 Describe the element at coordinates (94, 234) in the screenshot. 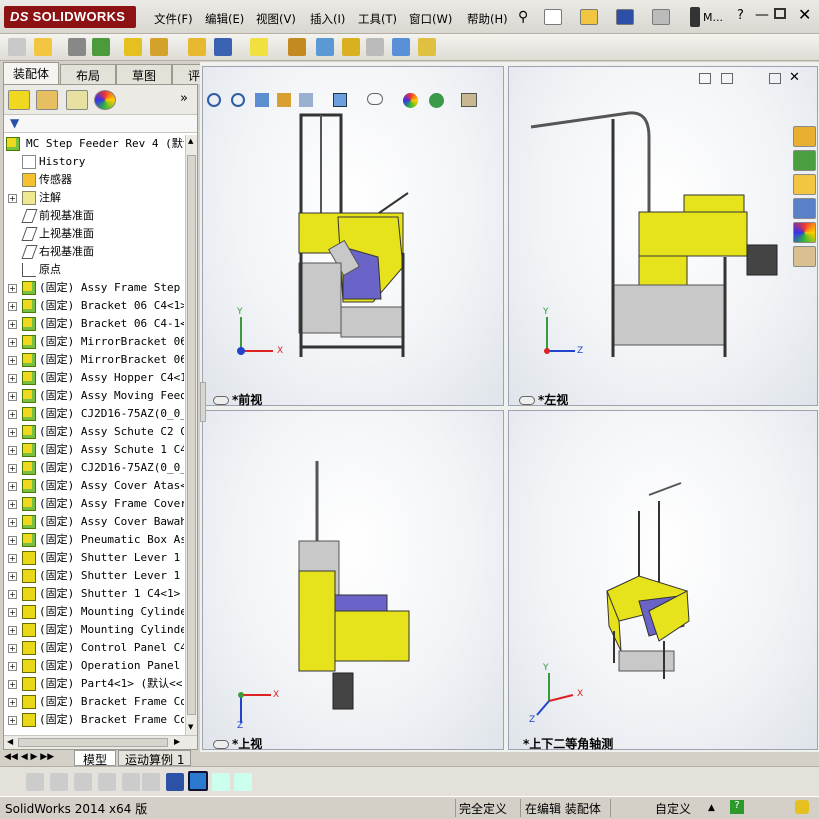

I see `tree-item: 上视基准面` at that location.